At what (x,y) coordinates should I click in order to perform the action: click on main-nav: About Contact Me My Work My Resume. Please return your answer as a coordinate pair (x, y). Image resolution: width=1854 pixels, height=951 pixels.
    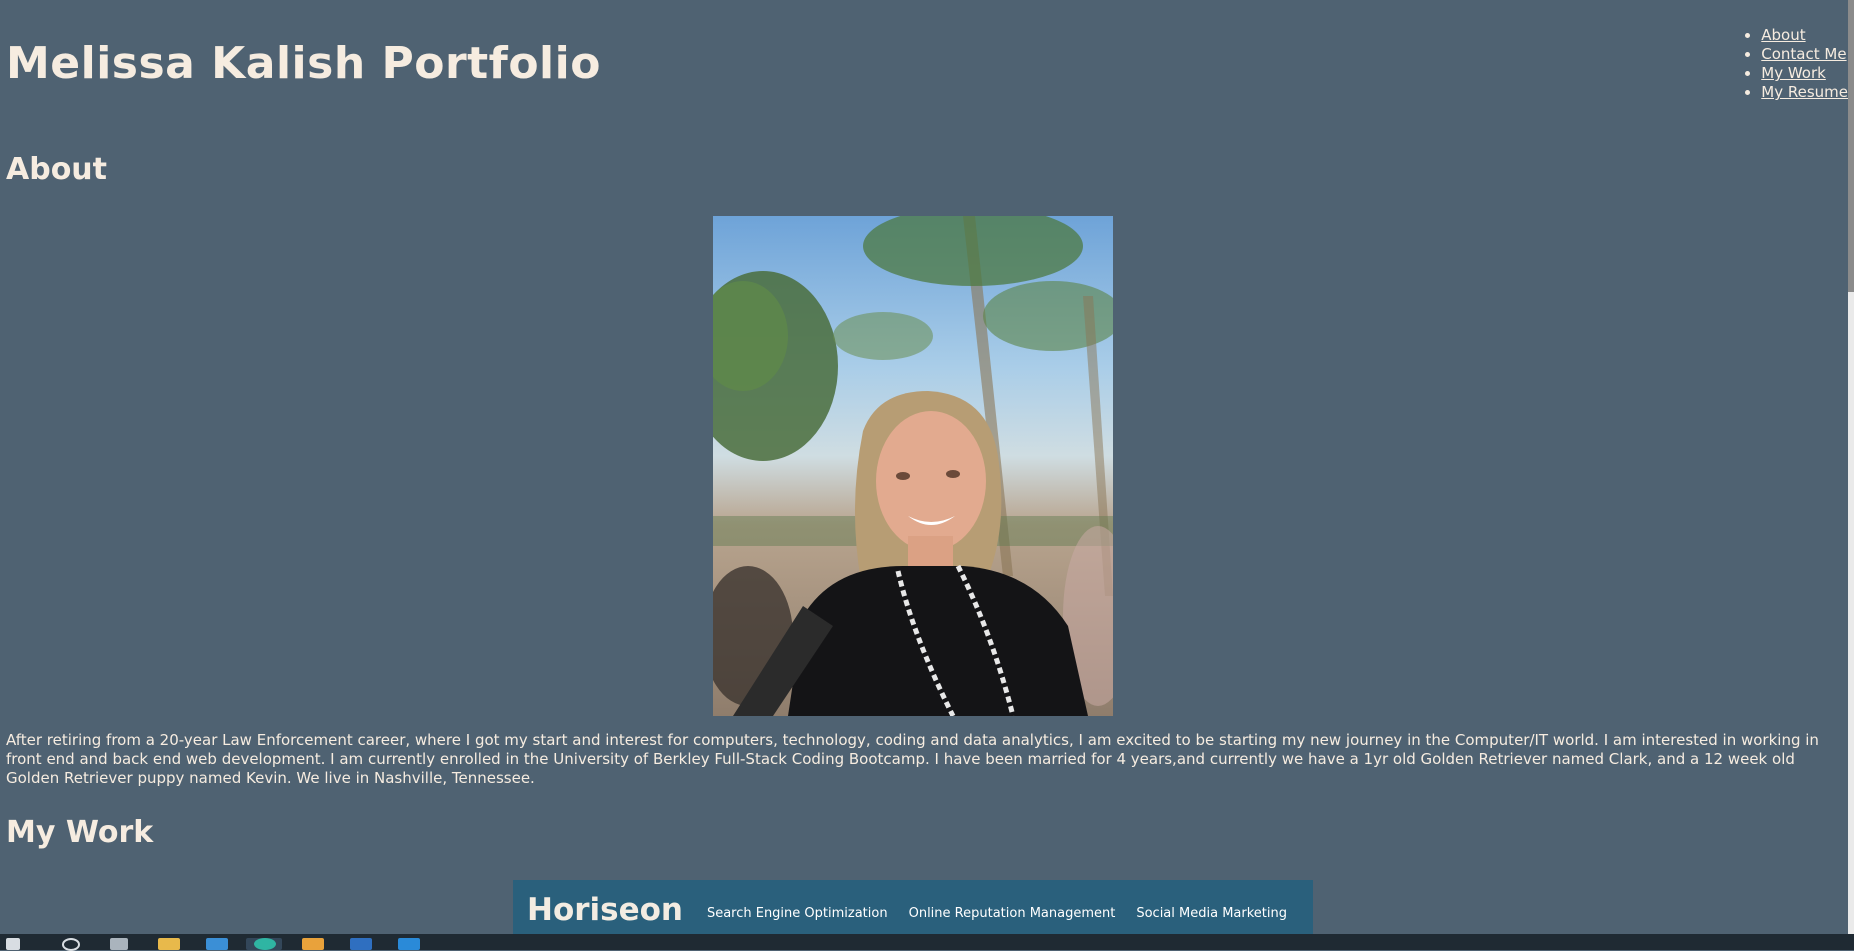
    Looking at the image, I should click on (1794, 64).